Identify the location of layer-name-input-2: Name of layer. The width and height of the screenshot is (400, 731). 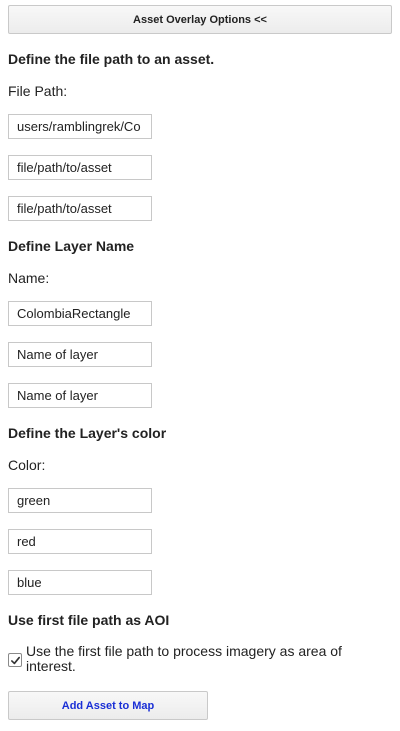
(80, 354).